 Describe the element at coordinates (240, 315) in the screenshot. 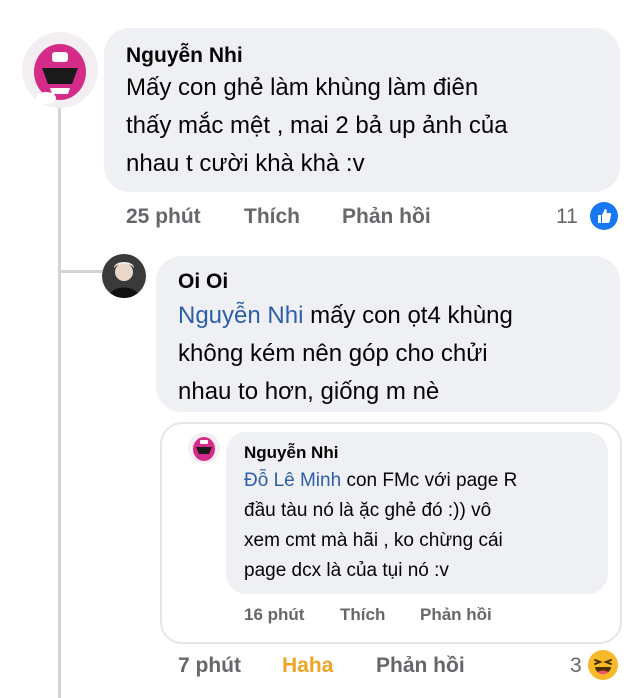

I see `mention-tag: Nguyễn Nhi` at that location.